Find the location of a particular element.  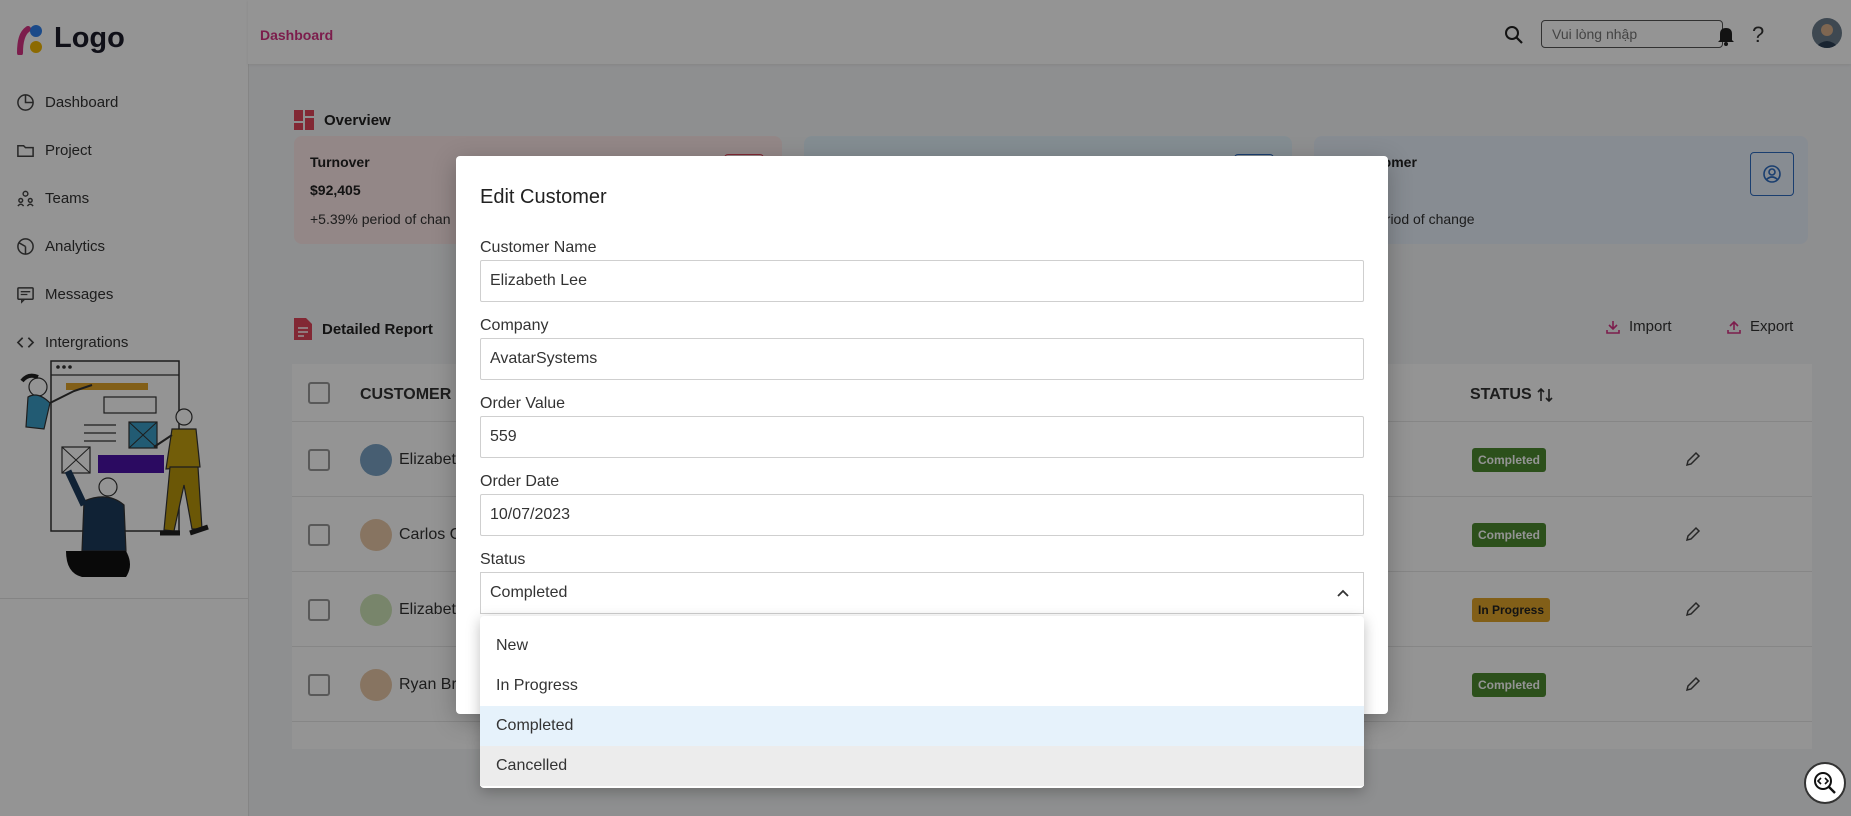

status-option-new: New is located at coordinates (922, 646).